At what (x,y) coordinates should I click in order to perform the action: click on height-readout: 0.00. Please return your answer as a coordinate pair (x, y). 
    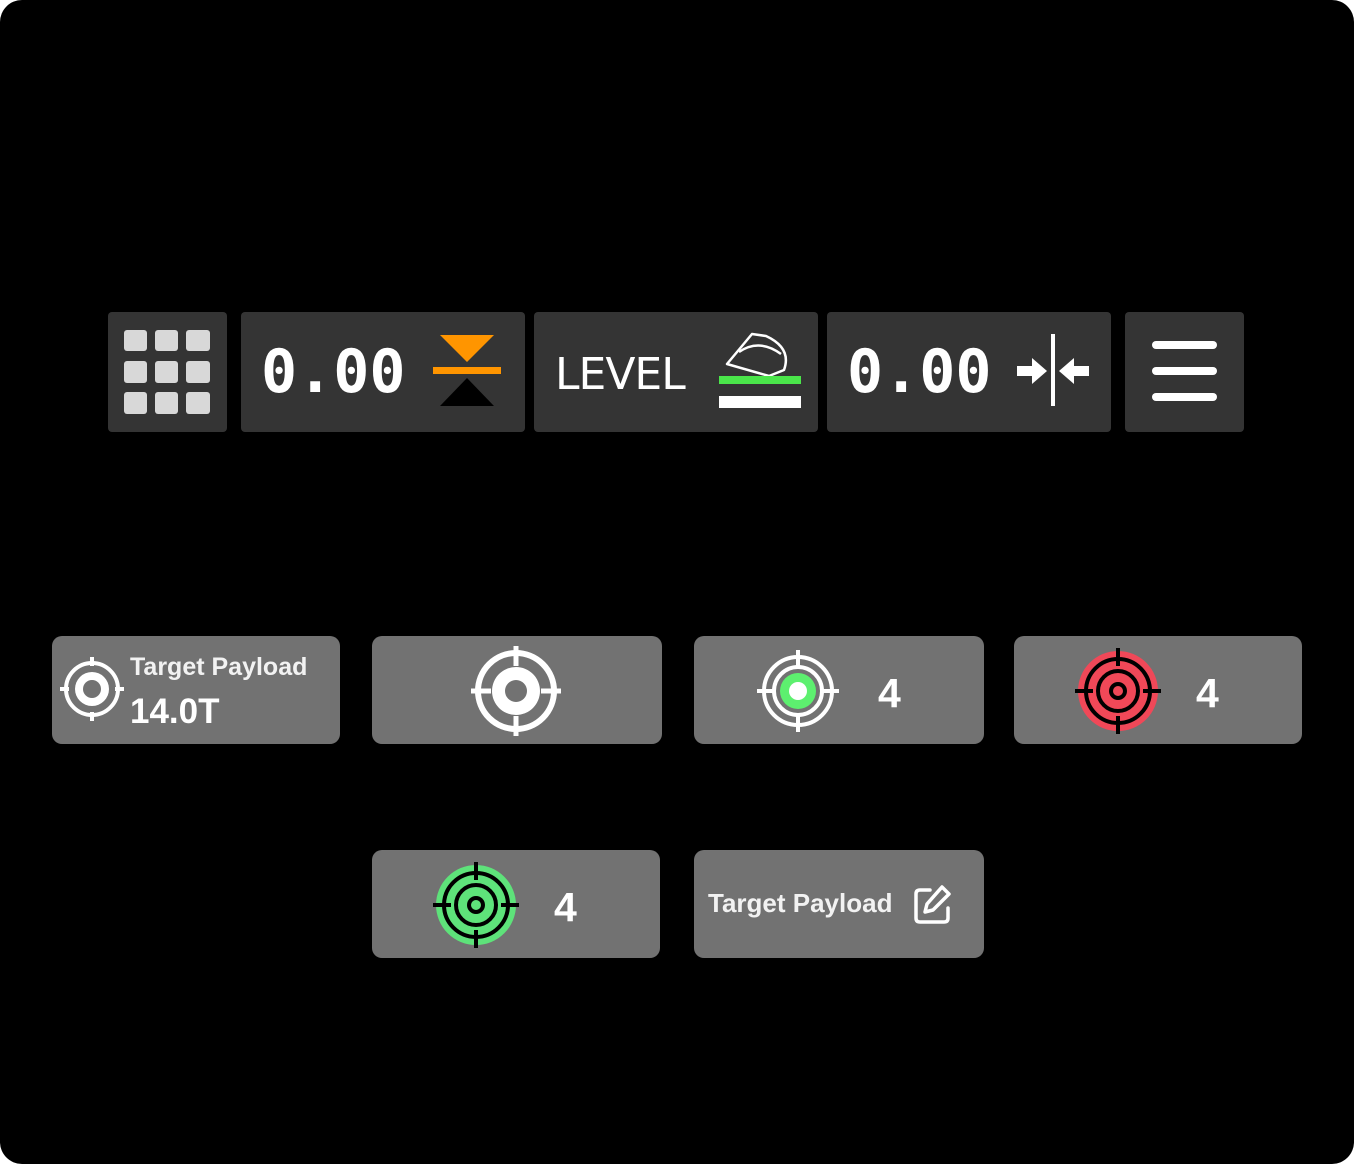
    Looking at the image, I should click on (383, 372).